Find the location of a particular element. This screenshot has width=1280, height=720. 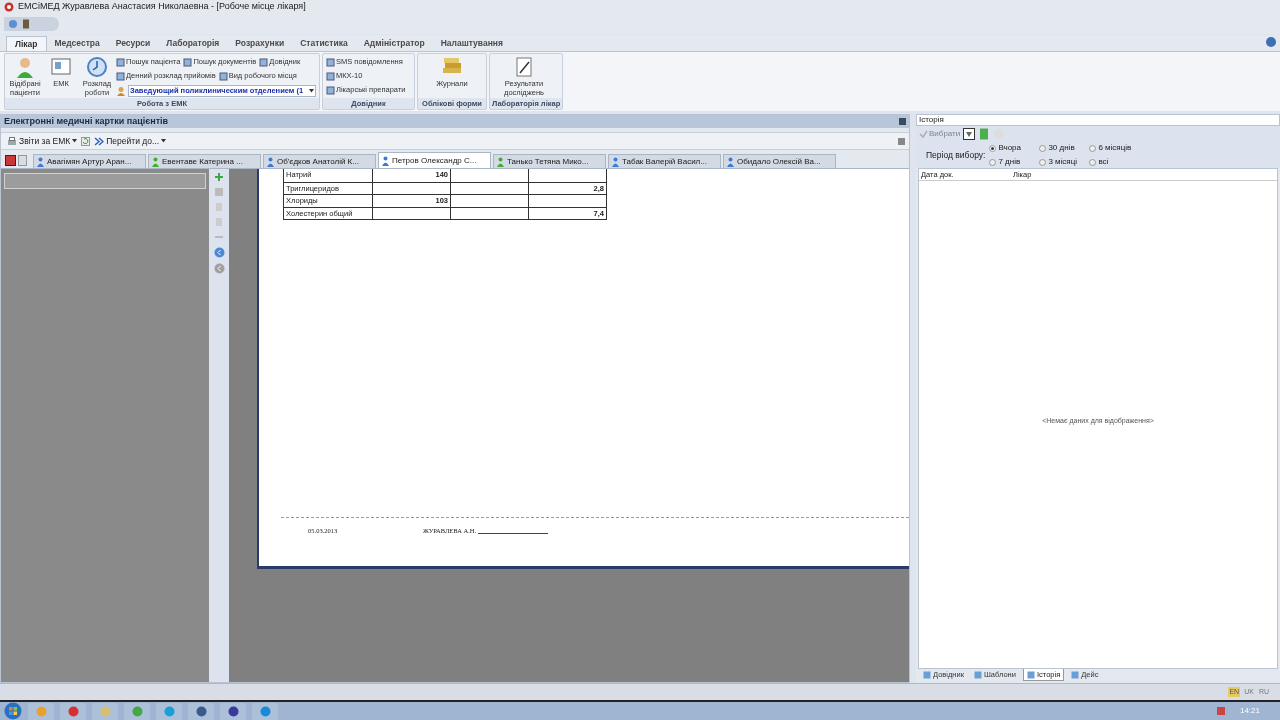

close-tab-button is located at coordinates (10, 160).